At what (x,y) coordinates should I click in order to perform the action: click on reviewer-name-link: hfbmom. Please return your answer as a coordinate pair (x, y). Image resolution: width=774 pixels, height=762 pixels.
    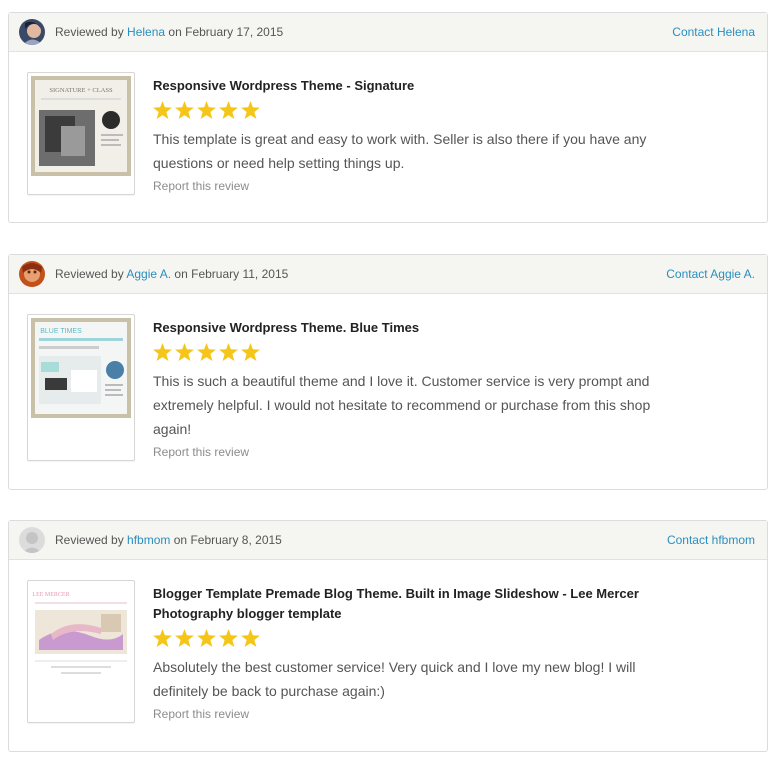
    Looking at the image, I should click on (148, 540).